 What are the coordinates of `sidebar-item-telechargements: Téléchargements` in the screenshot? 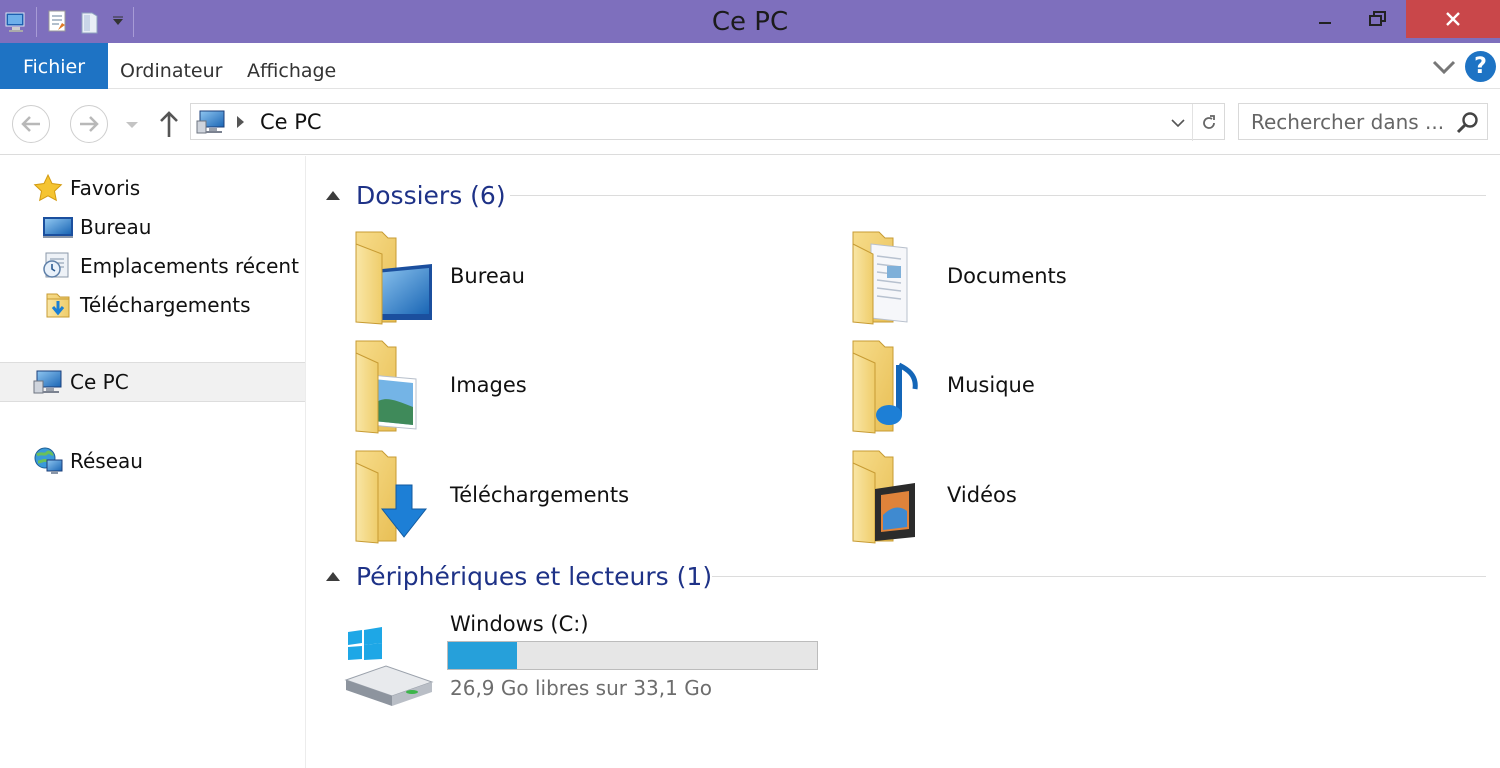 It's located at (146, 305).